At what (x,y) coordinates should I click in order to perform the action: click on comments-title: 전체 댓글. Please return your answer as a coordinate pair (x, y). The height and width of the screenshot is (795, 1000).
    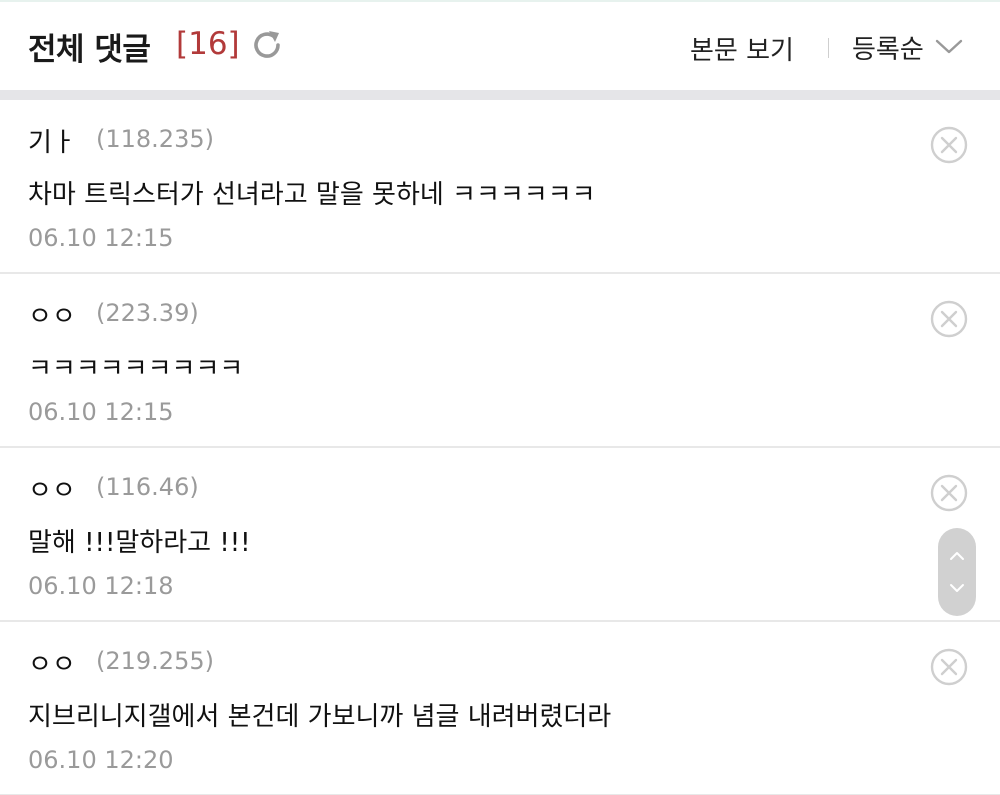
    Looking at the image, I should click on (89, 50).